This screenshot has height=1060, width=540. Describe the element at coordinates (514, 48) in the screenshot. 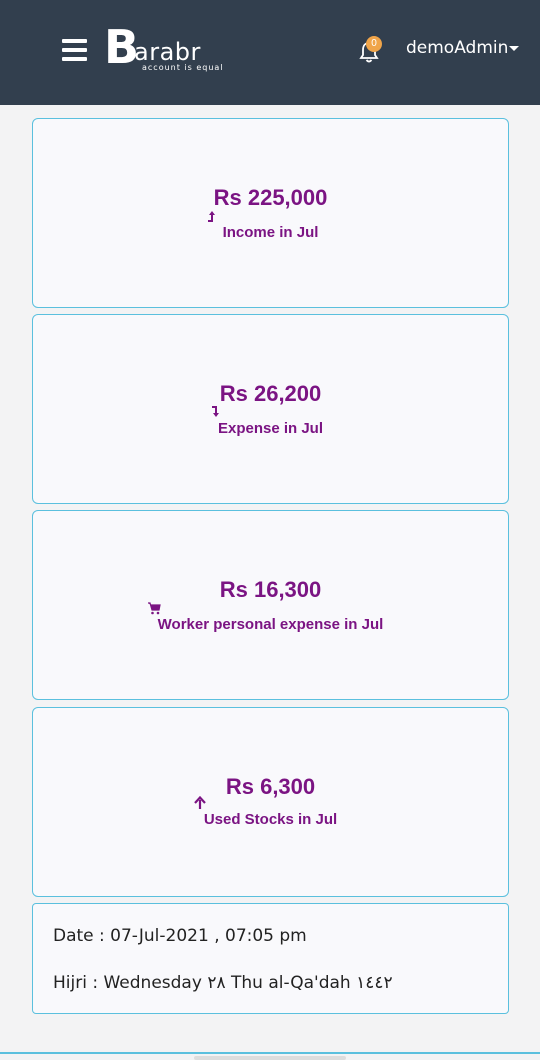

I see `chevron-down-icon` at that location.